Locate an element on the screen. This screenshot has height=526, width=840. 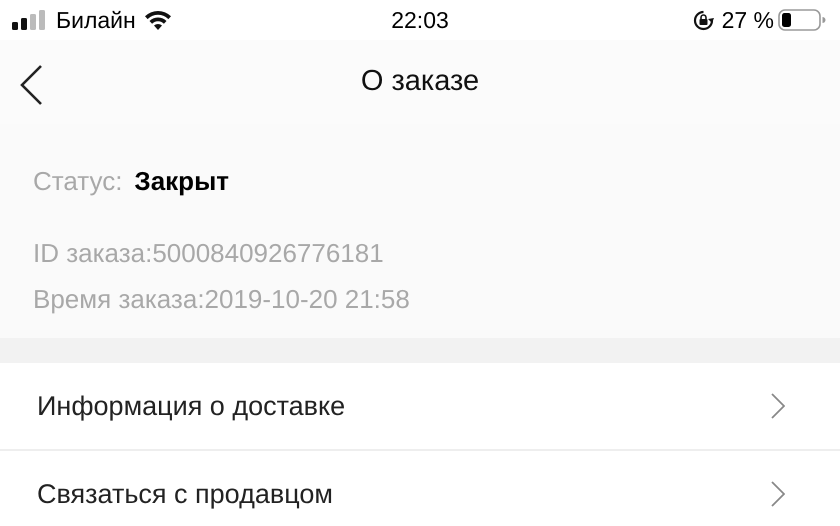
wifi-icon is located at coordinates (158, 20).